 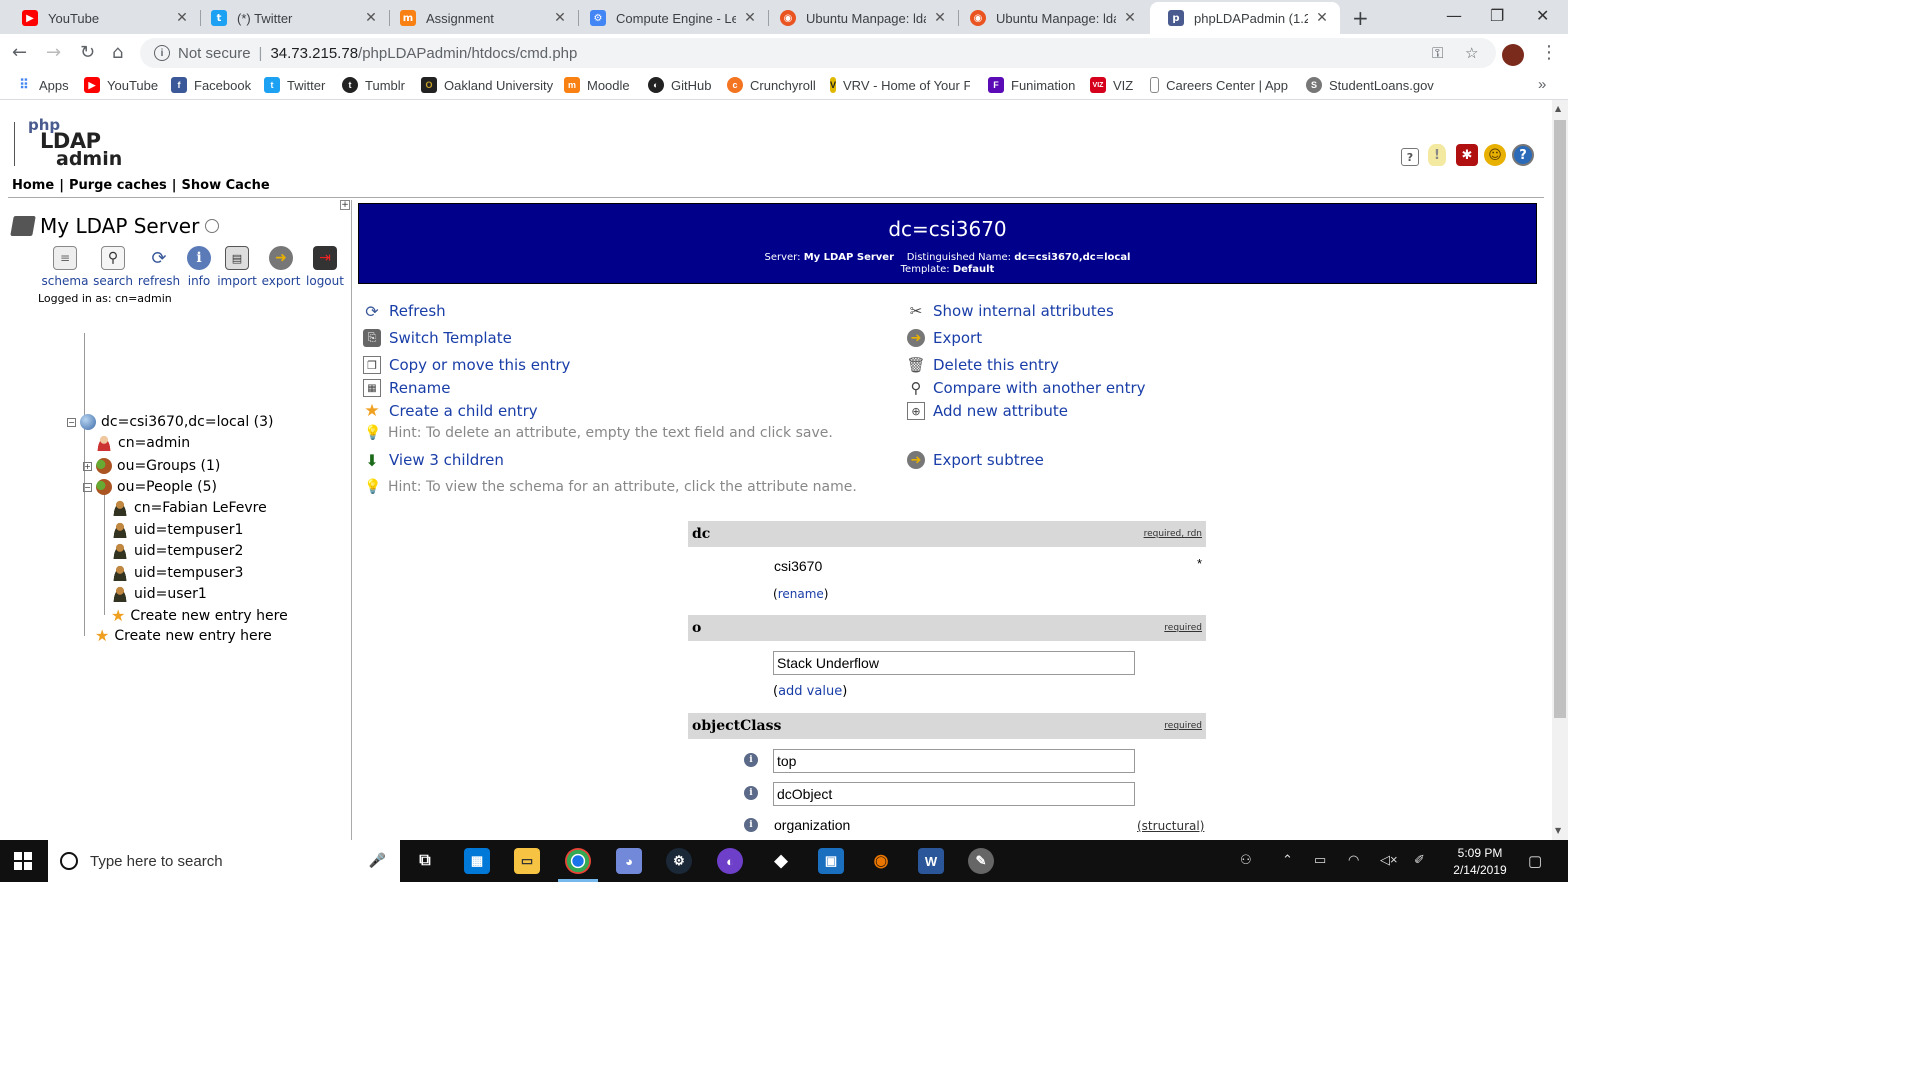 What do you see at coordinates (1111, 85) in the screenshot?
I see `bookmark-viz: VIZ VIZ` at bounding box center [1111, 85].